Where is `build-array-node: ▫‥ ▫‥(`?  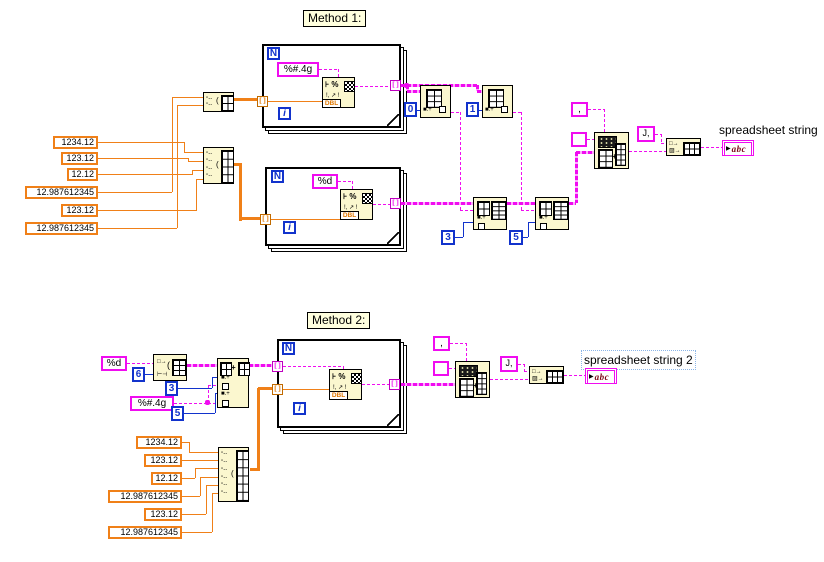 build-array-node: ▫‥ ▫‥( is located at coordinates (218, 102).